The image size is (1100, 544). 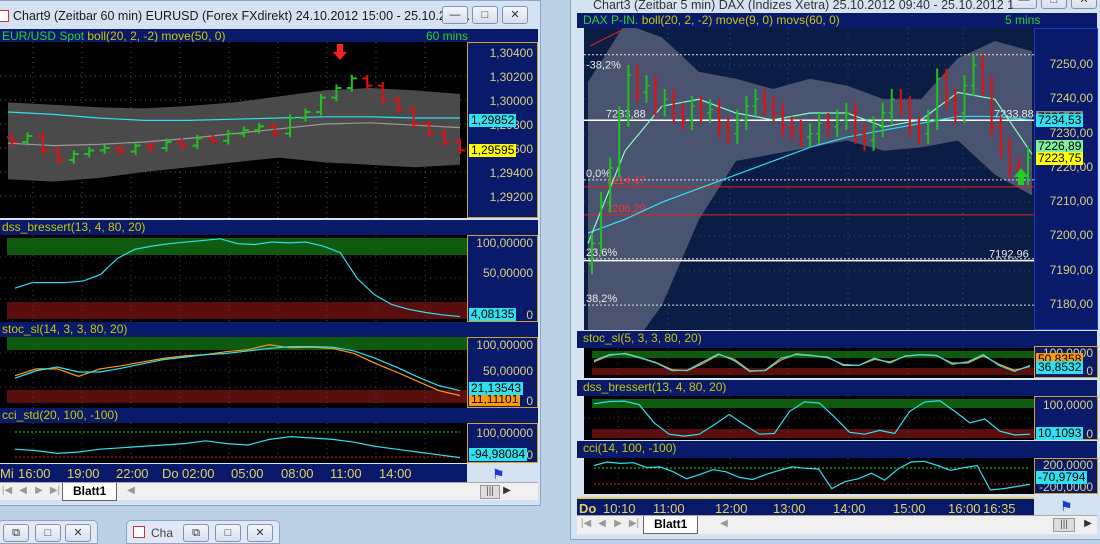 What do you see at coordinates (237, 368) in the screenshot?
I see `stoc-k-line` at bounding box center [237, 368].